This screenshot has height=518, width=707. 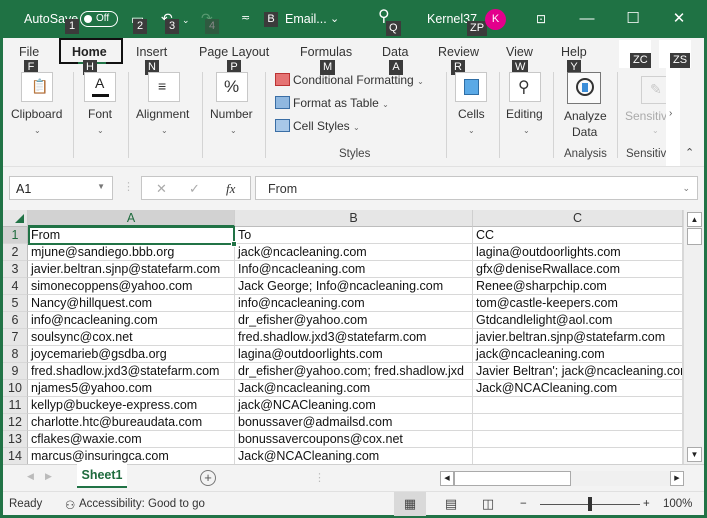 What do you see at coordinates (99, 19) in the screenshot?
I see `autosave-toggle: Off` at bounding box center [99, 19].